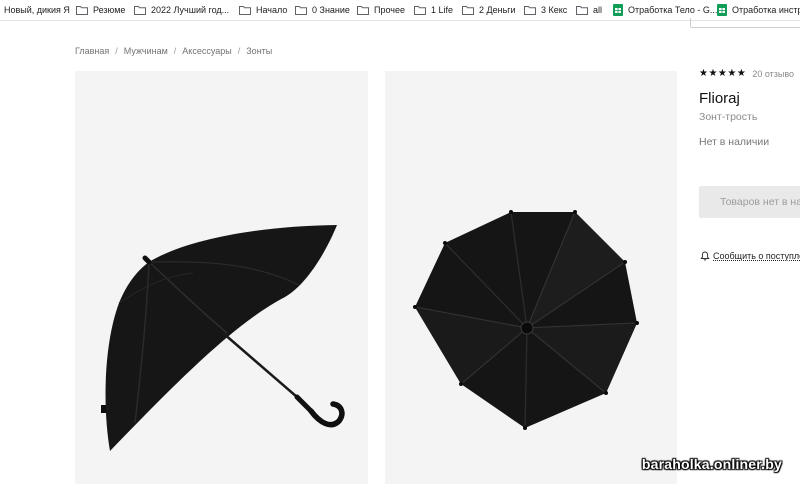  Describe the element at coordinates (526, 320) in the screenshot. I see `umbrella-top-image` at that location.